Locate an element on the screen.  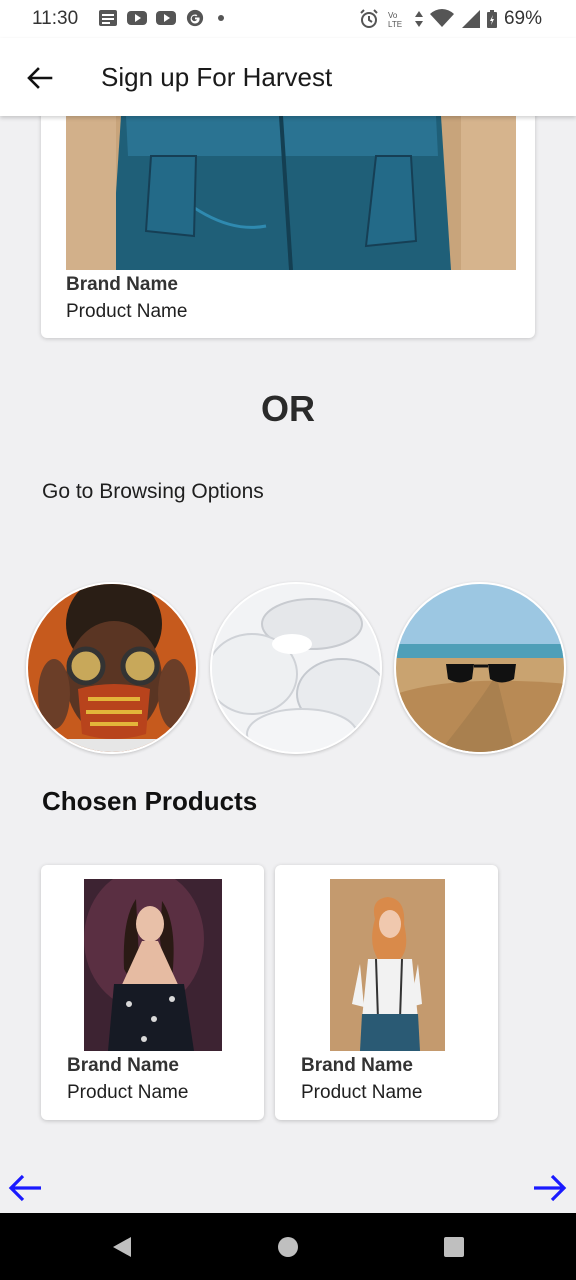
signal-icon is located at coordinates (470, 19).